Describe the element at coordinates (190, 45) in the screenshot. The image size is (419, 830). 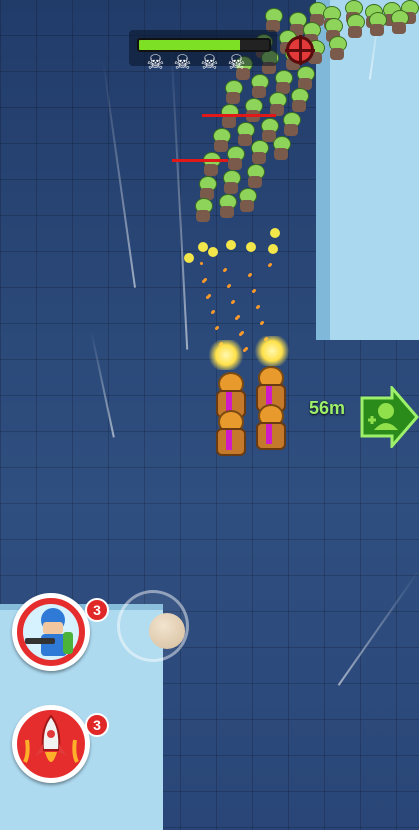
I see `health-bar-fill` at that location.